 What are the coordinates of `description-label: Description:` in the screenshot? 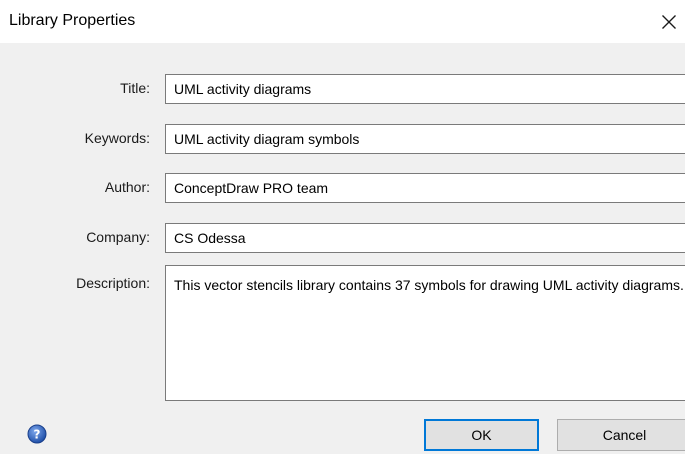 It's located at (113, 283).